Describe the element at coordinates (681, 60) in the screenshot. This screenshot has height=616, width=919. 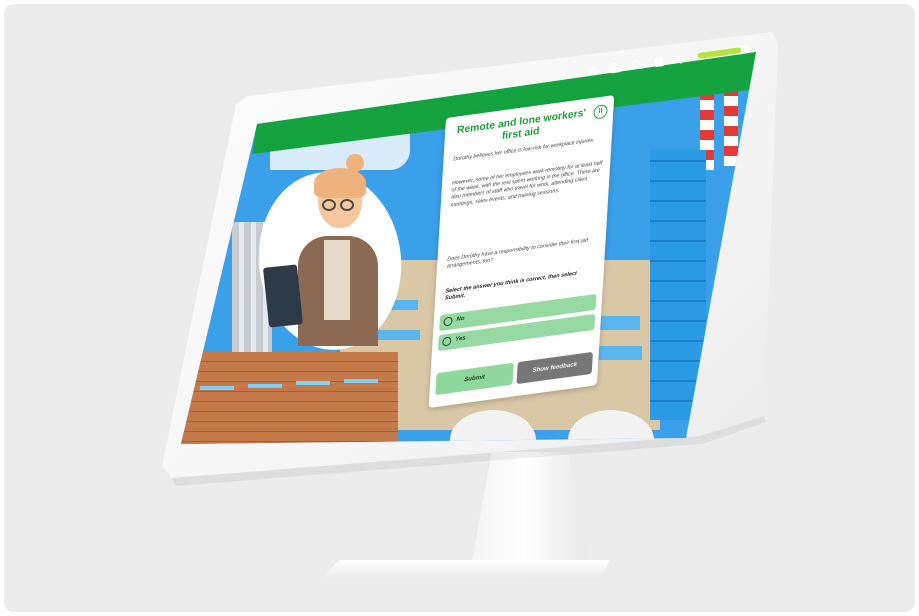
I see `help-icon: ?` at that location.